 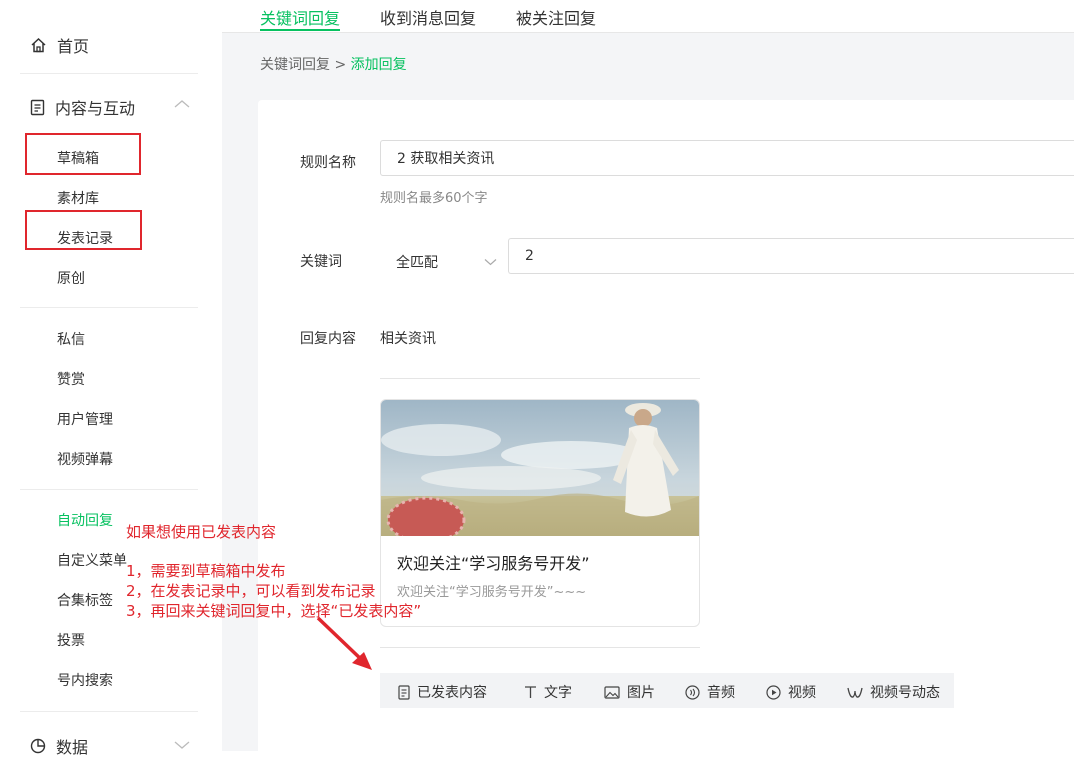 I want to click on sidebar-section-data: 数据, so click(x=110, y=746).